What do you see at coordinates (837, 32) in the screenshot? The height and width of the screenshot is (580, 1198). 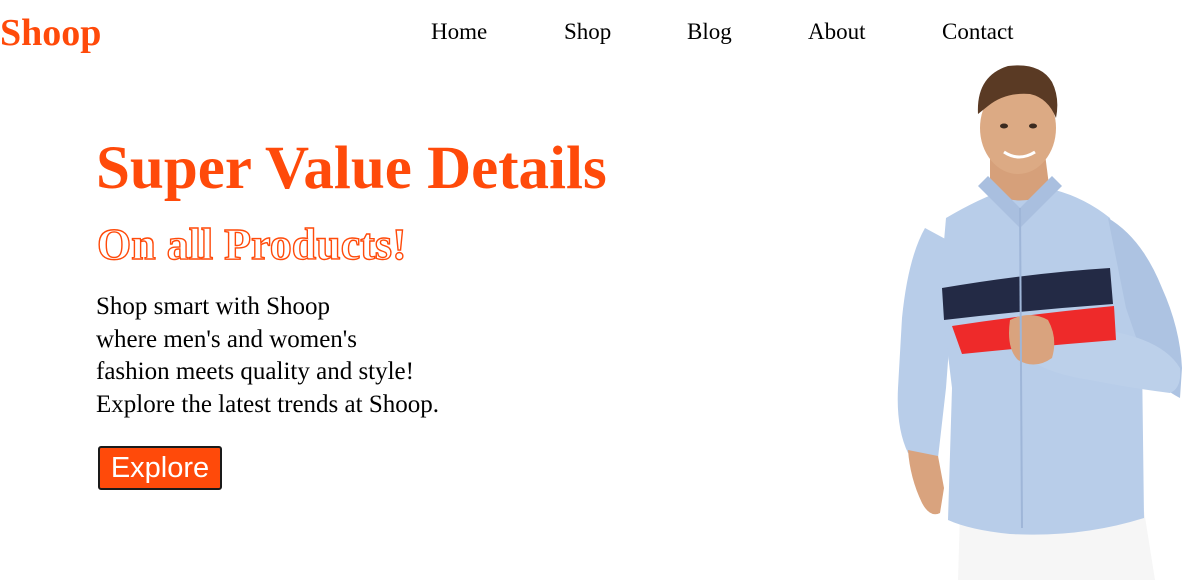 I see `nav-link-about: About` at bounding box center [837, 32].